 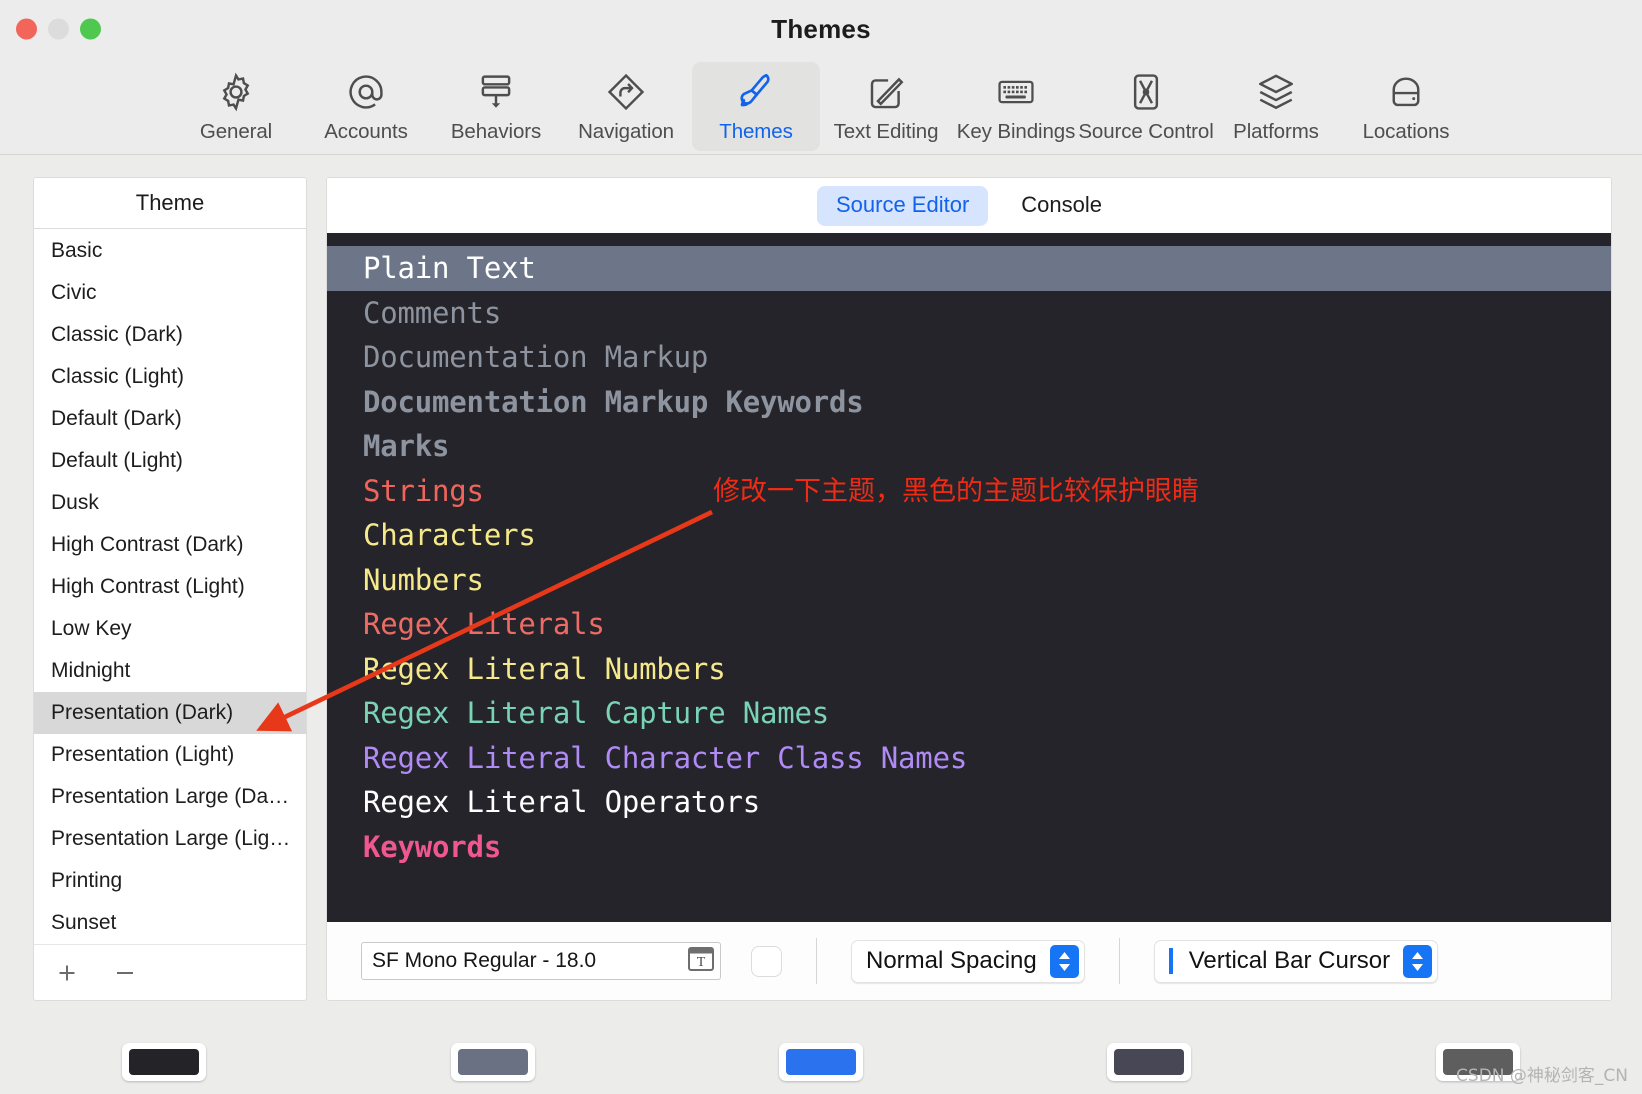 I want to click on font-style-toggle, so click(x=766, y=961).